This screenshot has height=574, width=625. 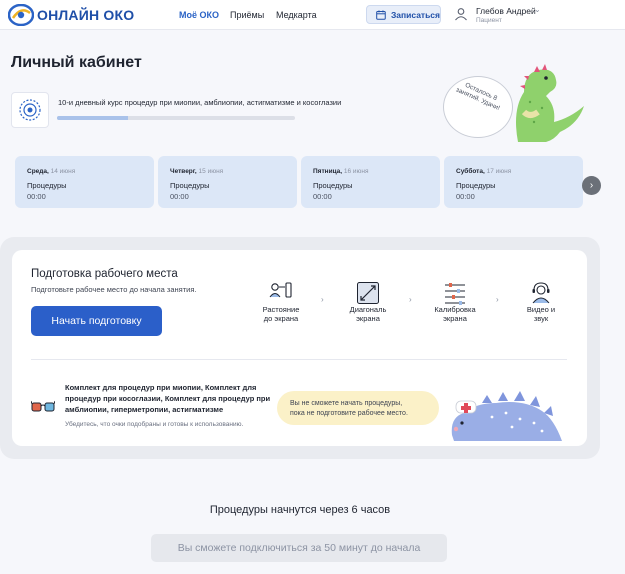 I want to click on user-icon, so click(x=461, y=14).